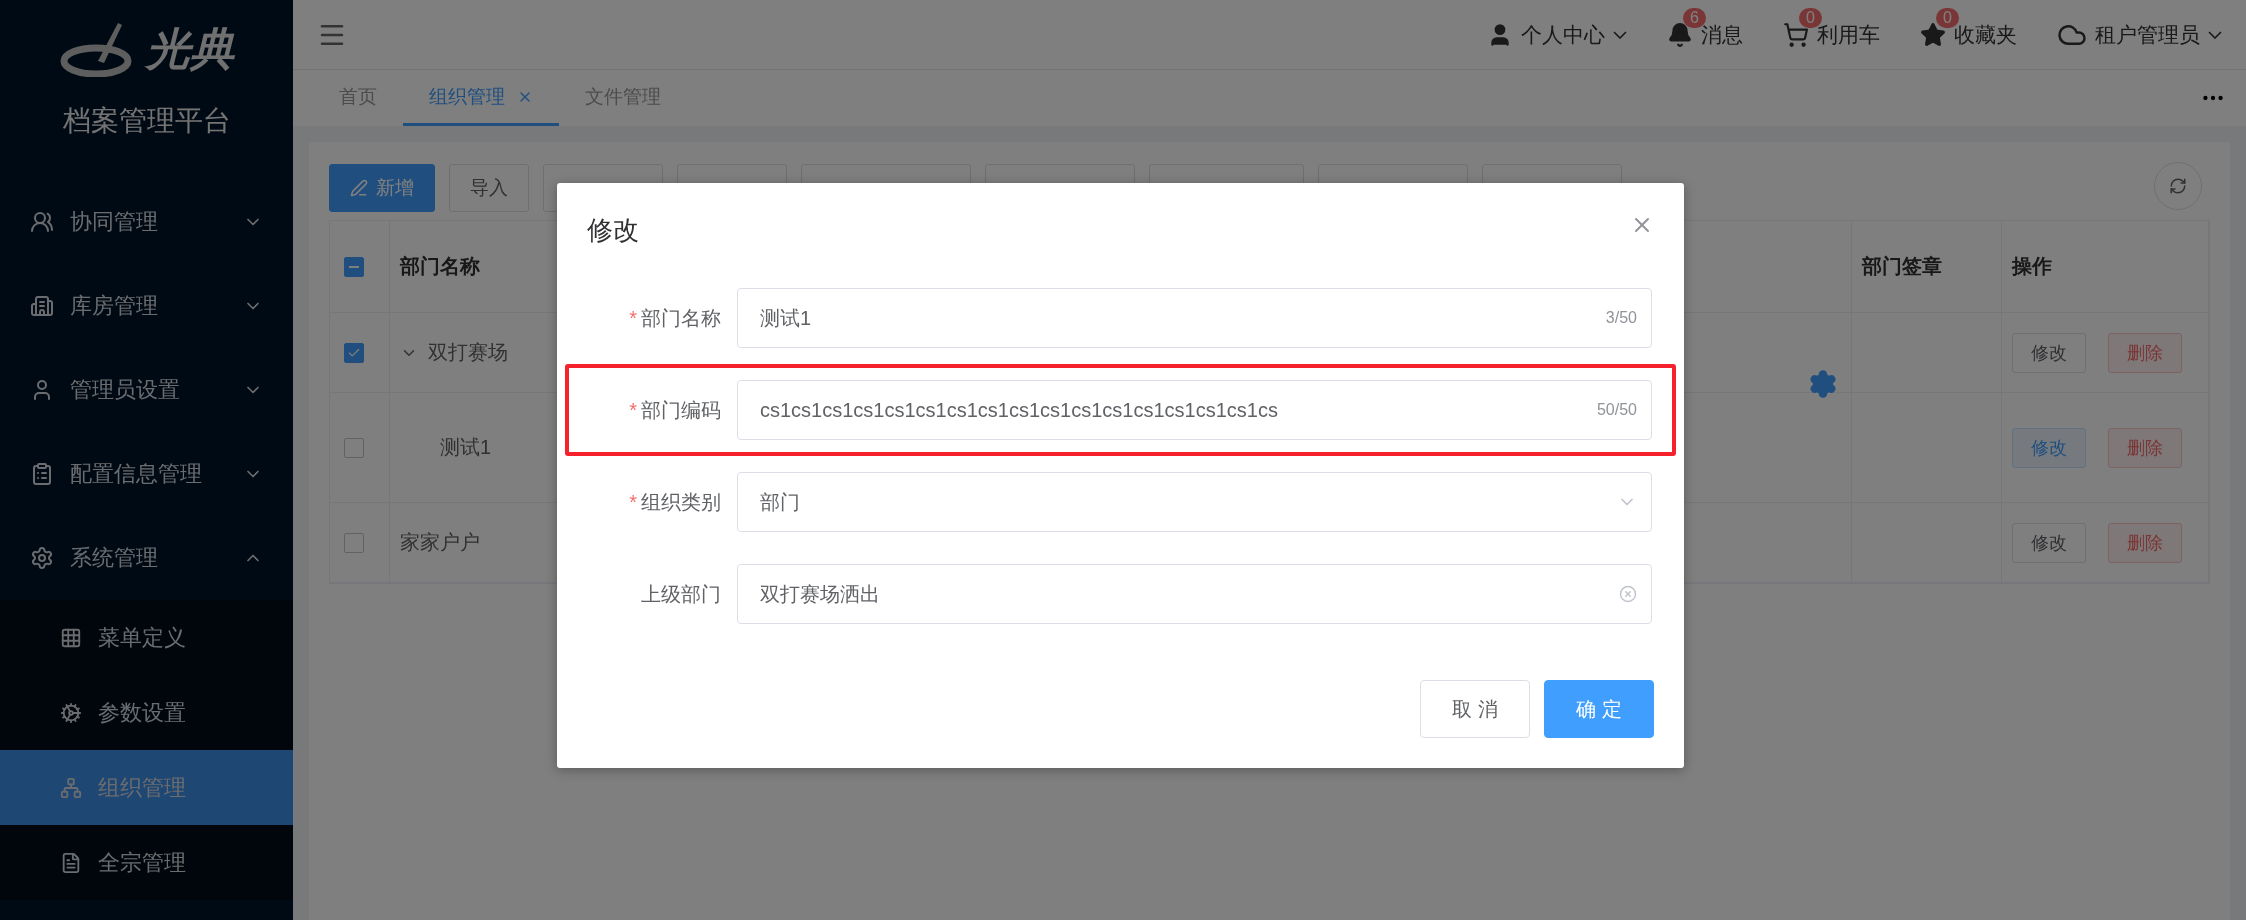 Image resolution: width=2246 pixels, height=920 pixels. What do you see at coordinates (1194, 410) in the screenshot?
I see `input-field: cs1cs1cs1cs1cs1cs1cs1cs1cs1cs1cs1cs1cs1cs1cs1cs1cs 50/50` at bounding box center [1194, 410].